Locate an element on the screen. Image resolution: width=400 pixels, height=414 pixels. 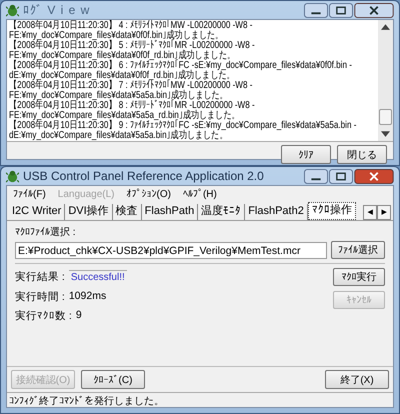
log-line: 【2008年04月10日11:20:30】 6 : ﾌｧｲﾙﾁｪｯｸﾏｸﾛ｢FC -sE:¥my_doc¥Compare_files¥data¥0f0f.bin - is located at coordinates (180, 66).